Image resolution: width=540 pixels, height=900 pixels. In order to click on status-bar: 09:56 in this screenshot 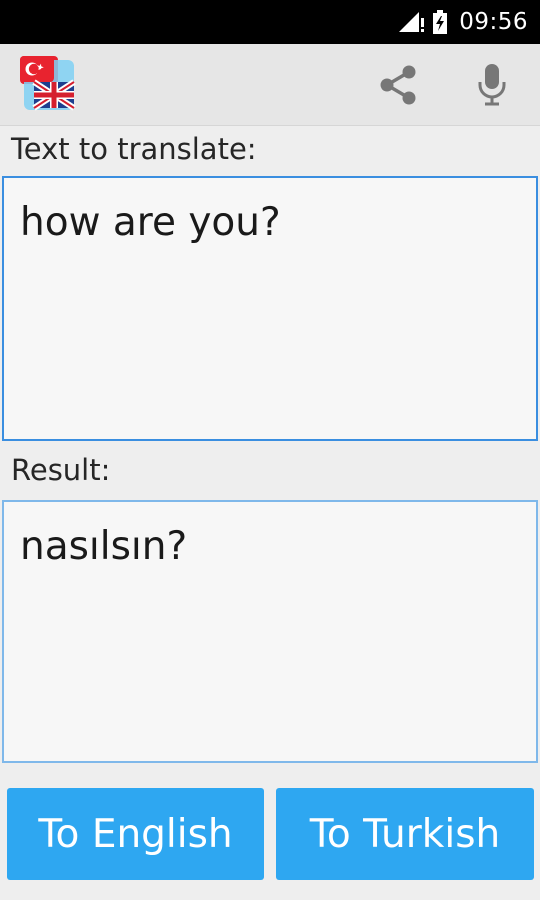, I will do `click(270, 22)`.